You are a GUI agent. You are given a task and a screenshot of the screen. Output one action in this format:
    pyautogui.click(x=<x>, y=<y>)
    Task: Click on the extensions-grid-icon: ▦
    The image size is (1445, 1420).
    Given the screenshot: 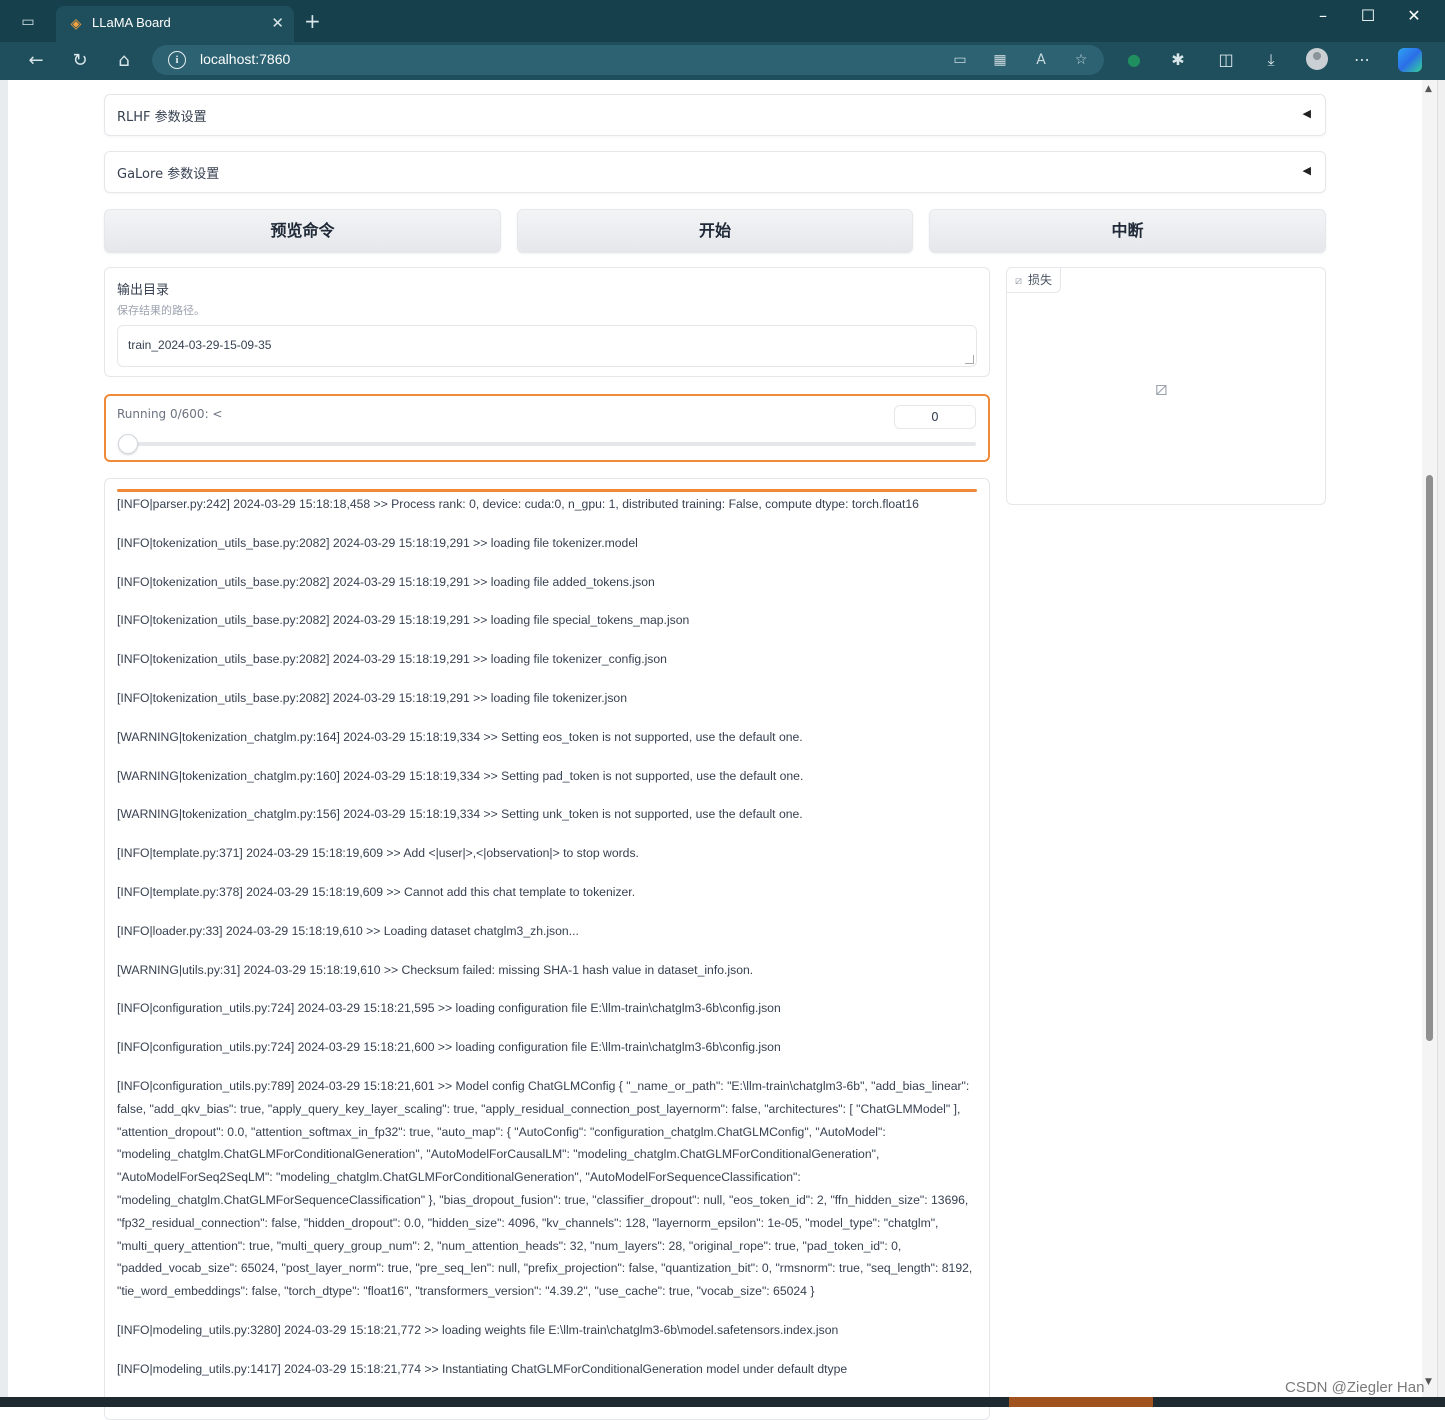 What is the action you would take?
    pyautogui.click(x=1000, y=60)
    